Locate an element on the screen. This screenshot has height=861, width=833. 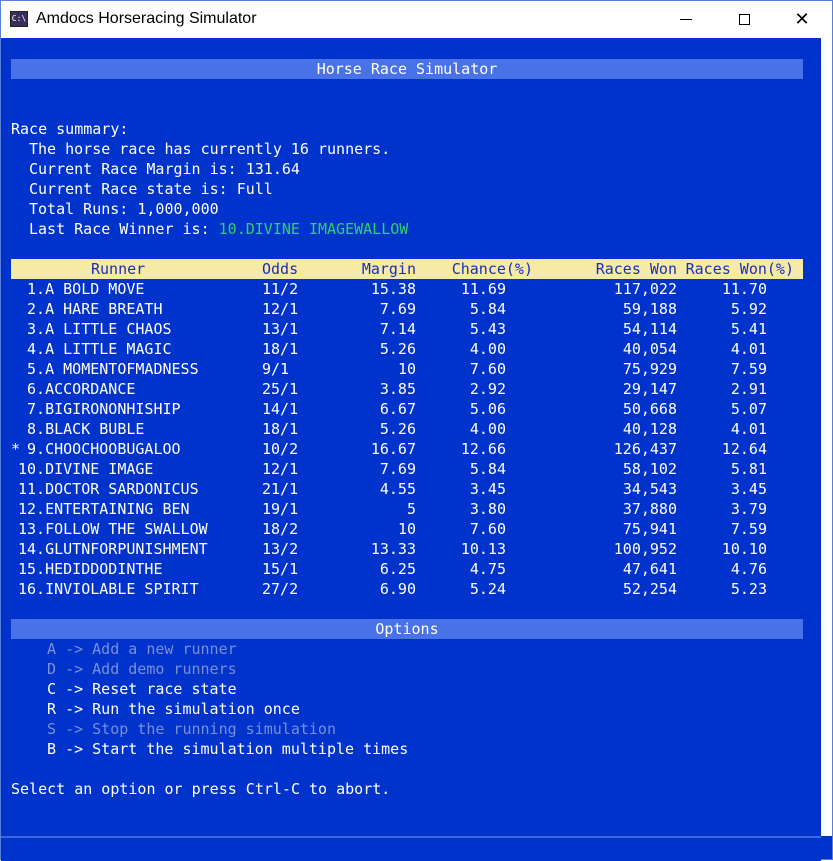
option-label: Run the simulation once is located at coordinates (196, 709).